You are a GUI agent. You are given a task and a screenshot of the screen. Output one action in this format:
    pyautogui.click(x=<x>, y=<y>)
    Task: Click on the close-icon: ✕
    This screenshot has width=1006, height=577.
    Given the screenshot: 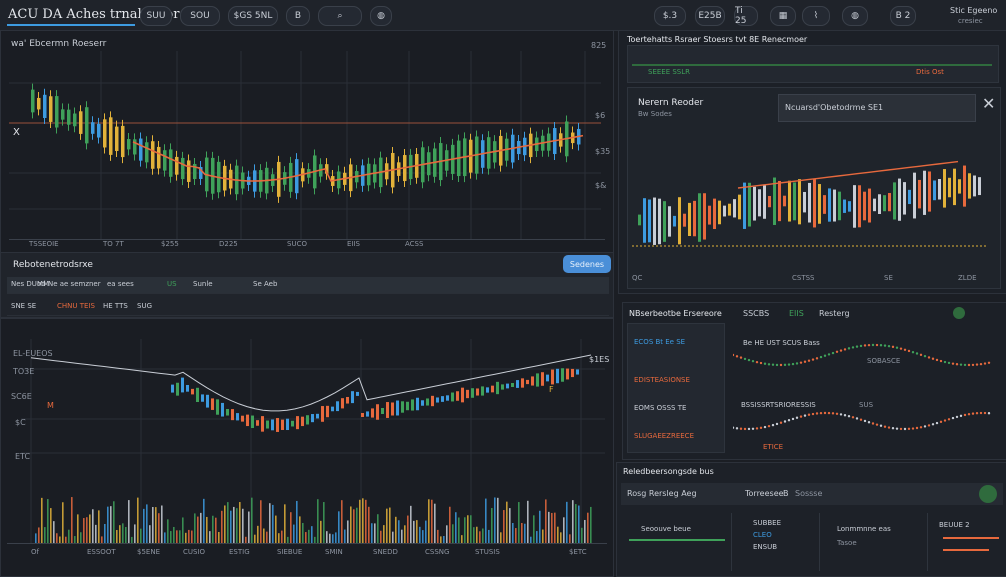 What is the action you would take?
    pyautogui.click(x=989, y=103)
    